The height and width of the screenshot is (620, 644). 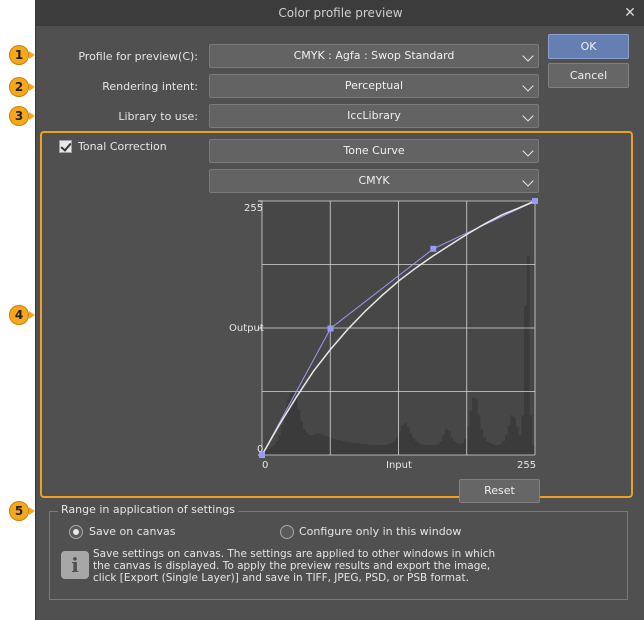 I want to click on y-axis-label: Output, so click(x=246, y=328).